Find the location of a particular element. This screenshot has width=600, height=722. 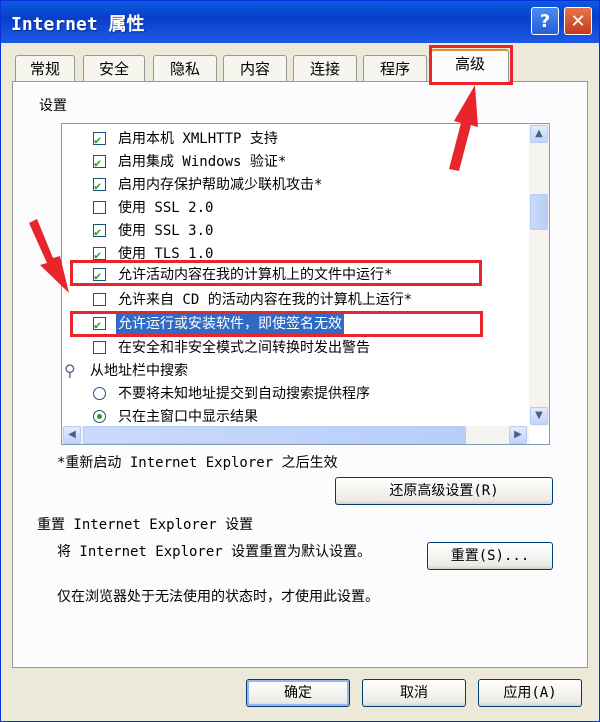

reset-note: 仅在浏览器处于无法使用的状态时，才使用此设置。 is located at coordinates (218, 597).